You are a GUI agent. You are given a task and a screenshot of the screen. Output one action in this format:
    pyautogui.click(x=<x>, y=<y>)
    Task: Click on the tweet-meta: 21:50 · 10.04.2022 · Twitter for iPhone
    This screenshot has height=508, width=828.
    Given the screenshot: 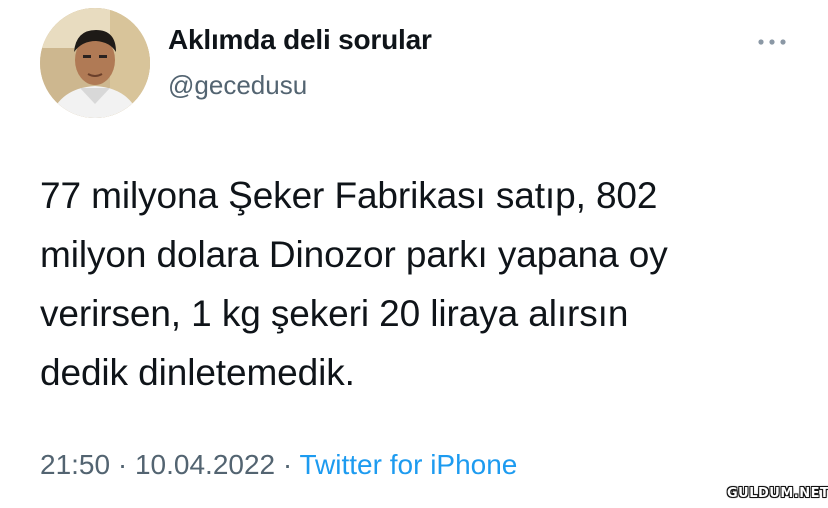 What is the action you would take?
    pyautogui.click(x=278, y=465)
    